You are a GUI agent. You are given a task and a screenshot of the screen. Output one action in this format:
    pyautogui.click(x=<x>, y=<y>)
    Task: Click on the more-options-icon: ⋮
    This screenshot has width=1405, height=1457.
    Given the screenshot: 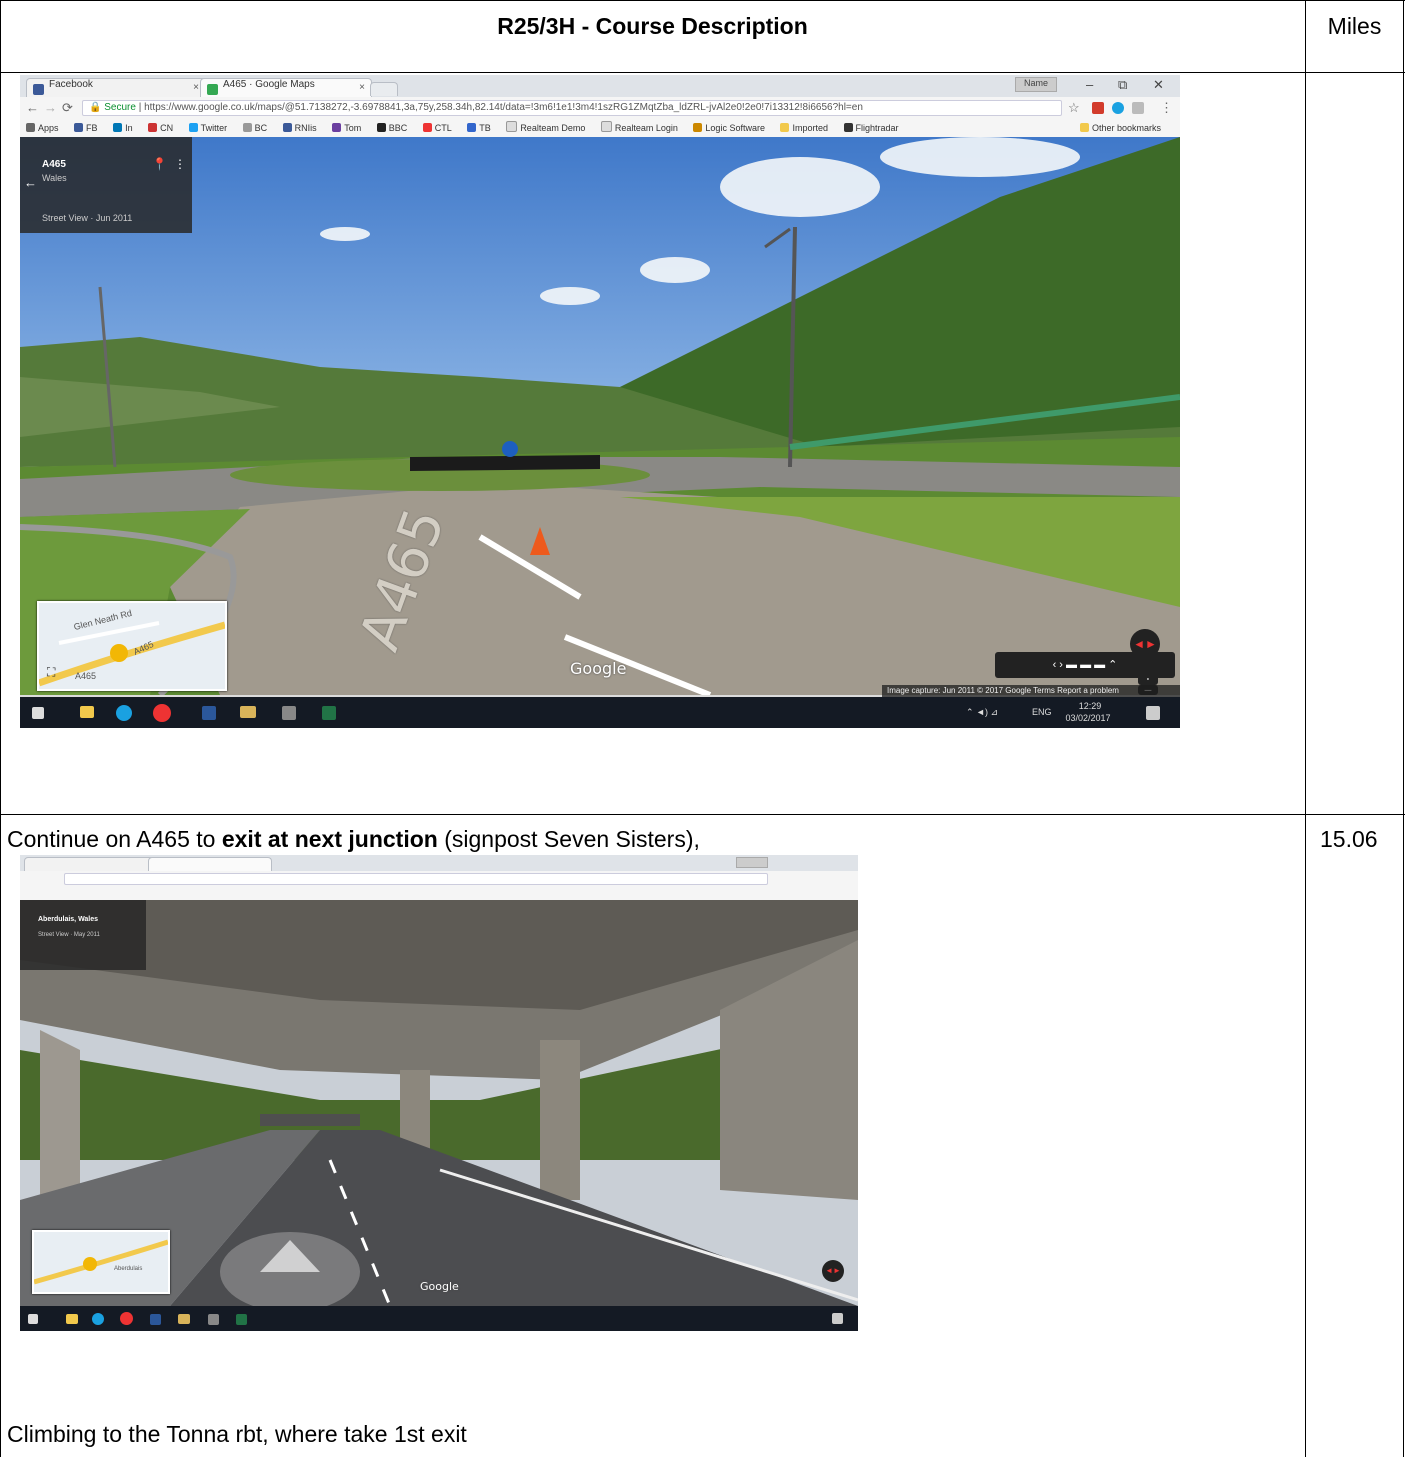 What is the action you would take?
    pyautogui.click(x=180, y=164)
    